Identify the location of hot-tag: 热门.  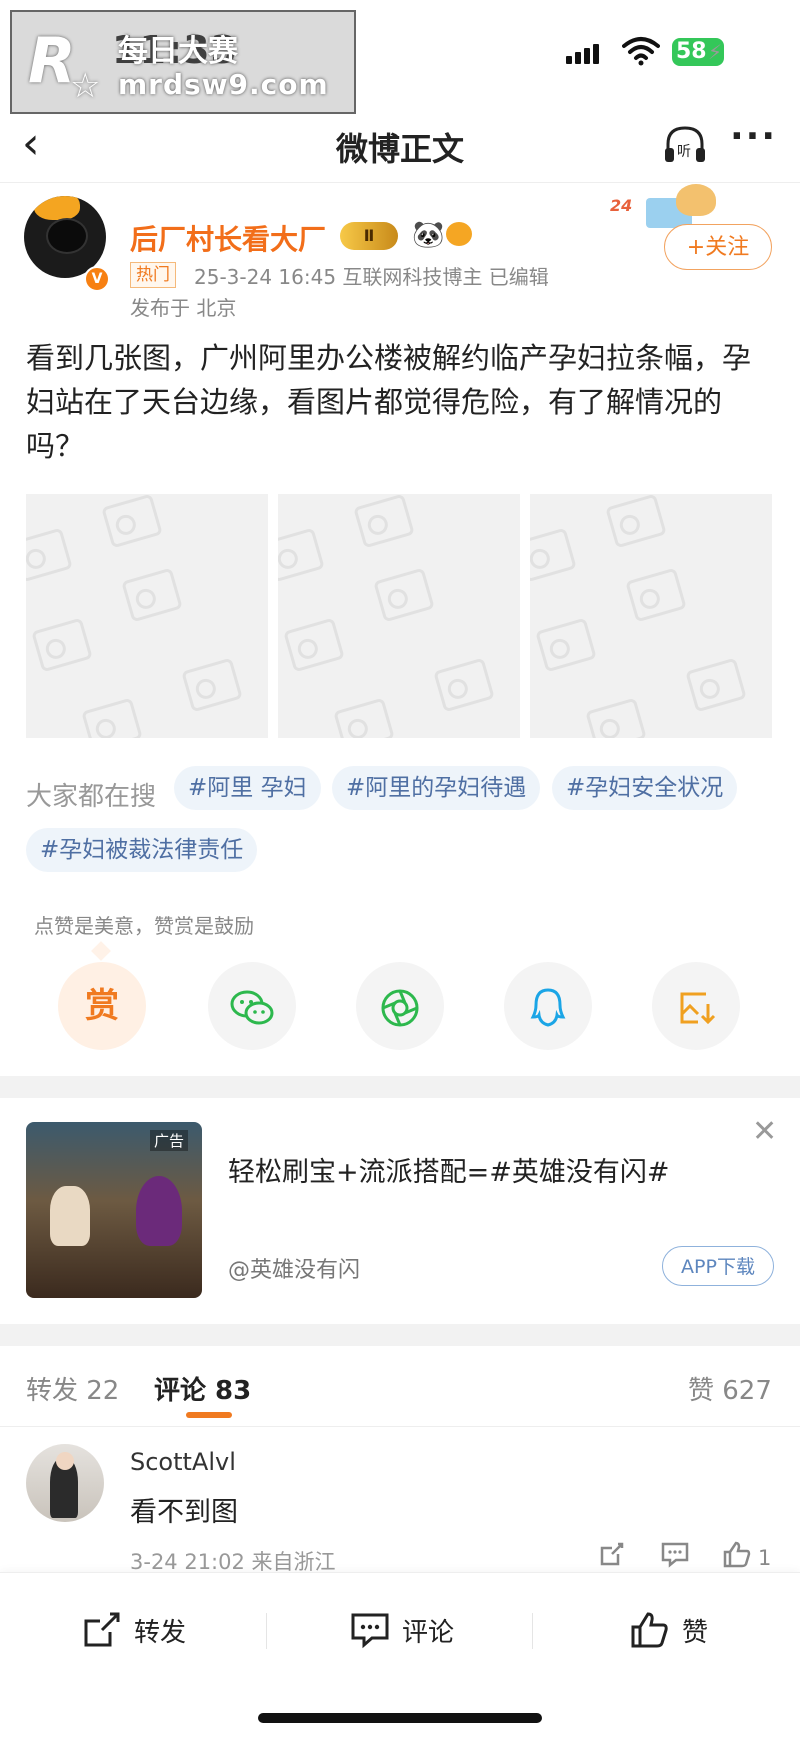
(153, 275).